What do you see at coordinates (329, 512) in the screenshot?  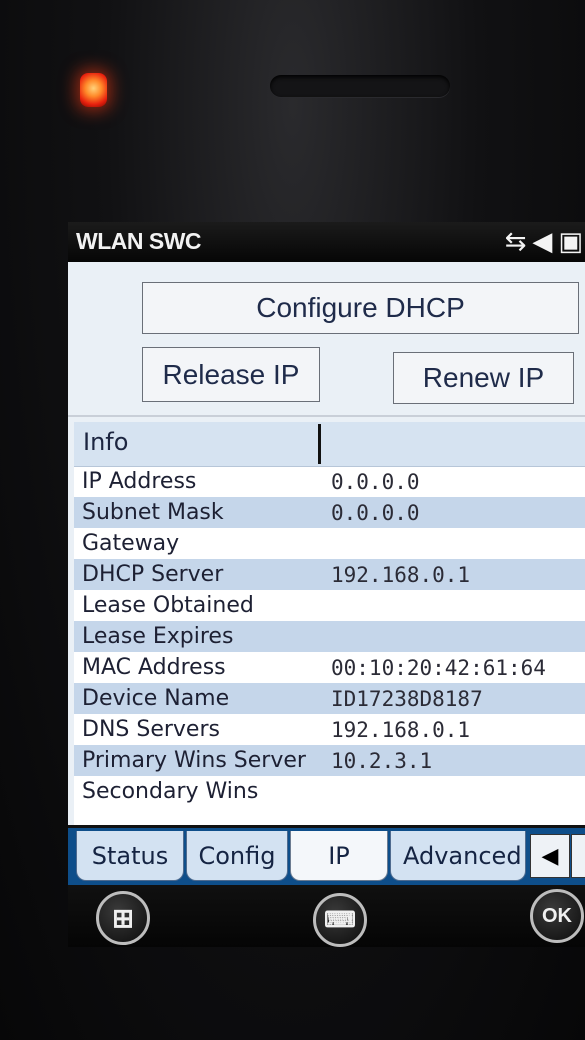 I see `list-item: Subnet Mask 0.0.0.0` at bounding box center [329, 512].